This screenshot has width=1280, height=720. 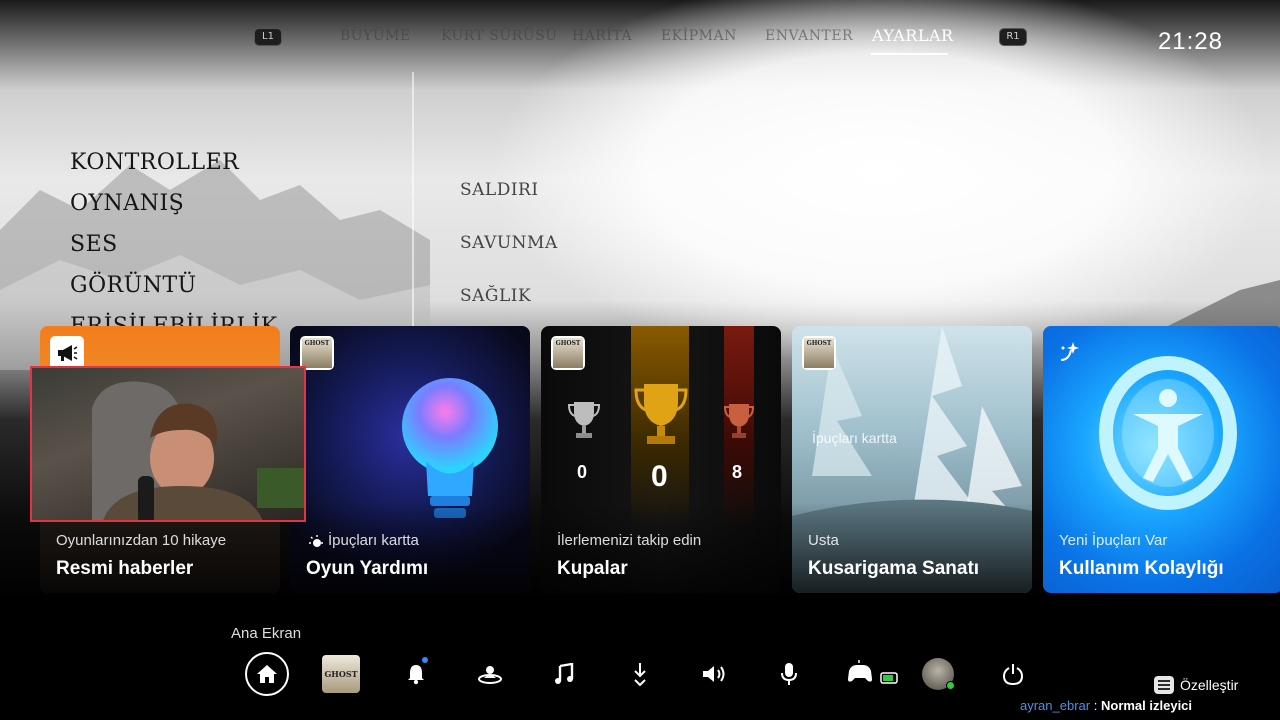 What do you see at coordinates (499, 36) in the screenshot?
I see `tab-kurt-surusu: KURT SÜRÜSÜ` at bounding box center [499, 36].